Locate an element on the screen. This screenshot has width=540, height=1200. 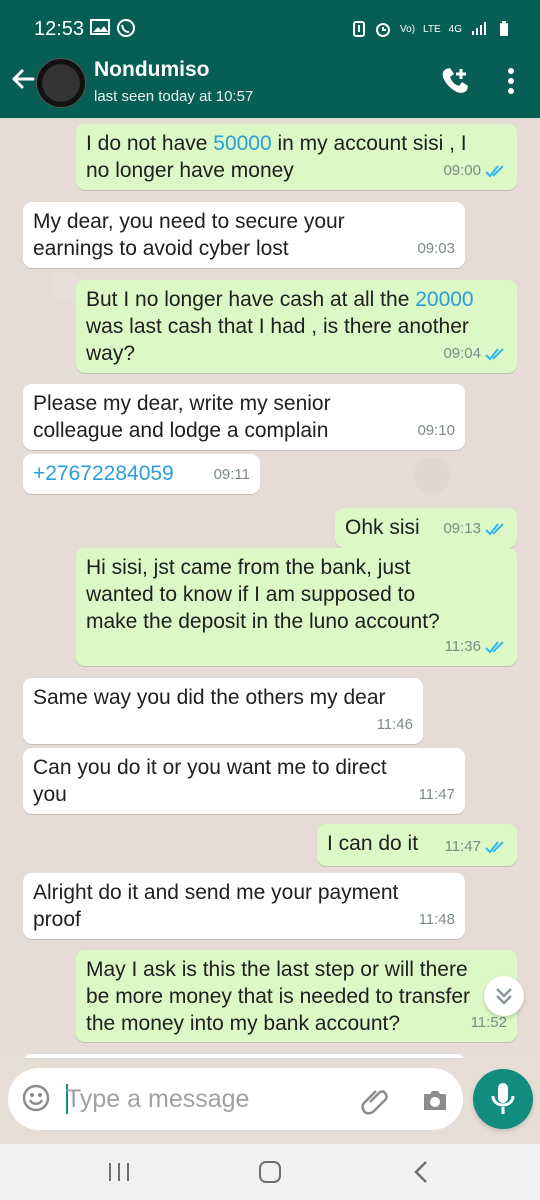
back-icon is located at coordinates (421, 1172).